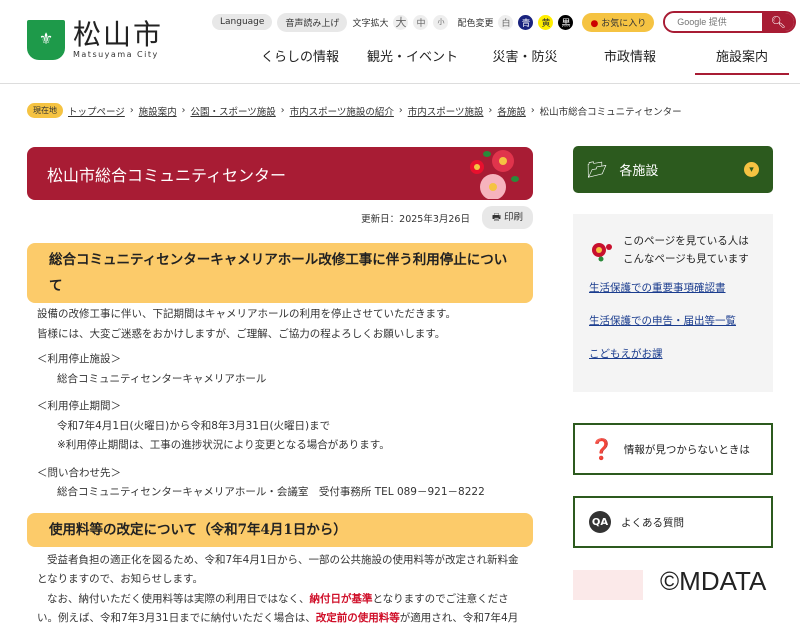  Describe the element at coordinates (714, 22) in the screenshot. I see `search-input` at that location.